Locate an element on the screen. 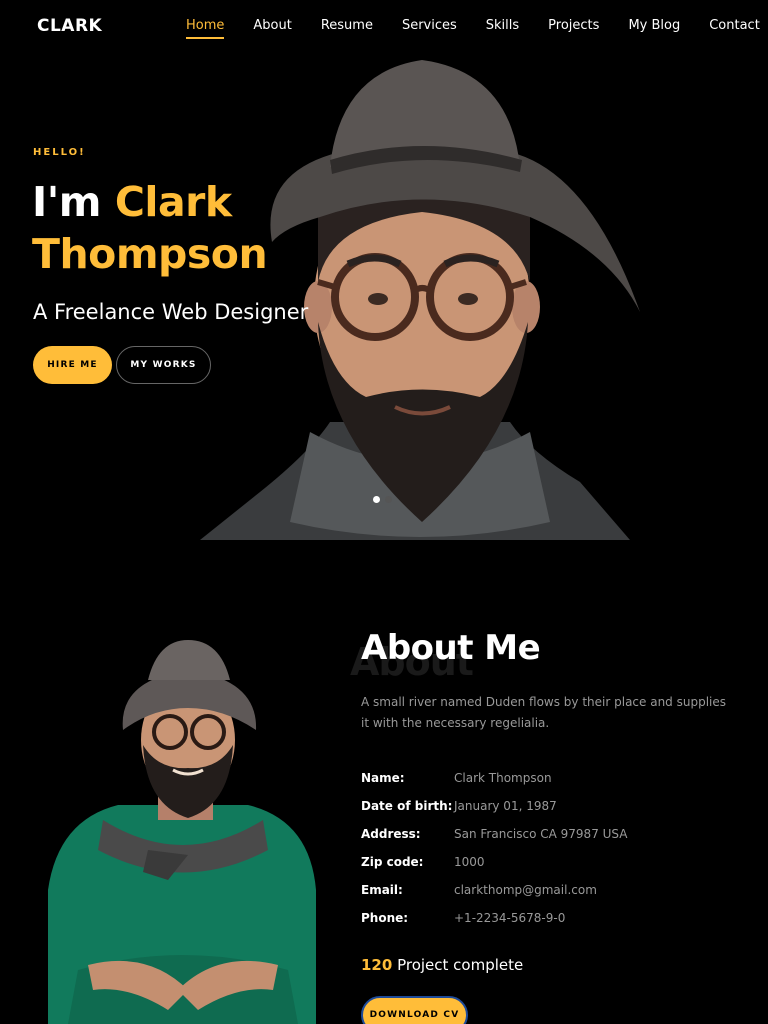  hero-greeting: HELLO! is located at coordinates (59, 152).